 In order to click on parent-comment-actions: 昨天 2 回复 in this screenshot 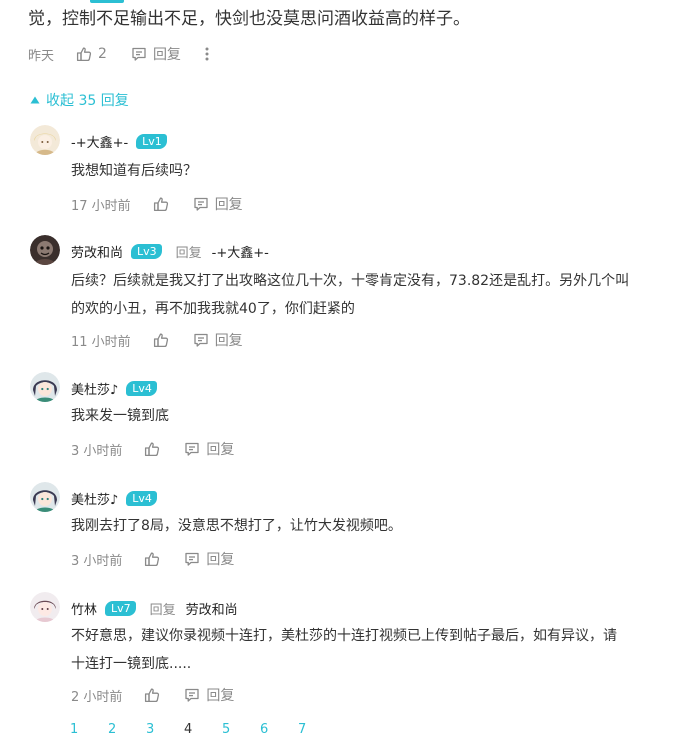, I will do `click(118, 54)`.